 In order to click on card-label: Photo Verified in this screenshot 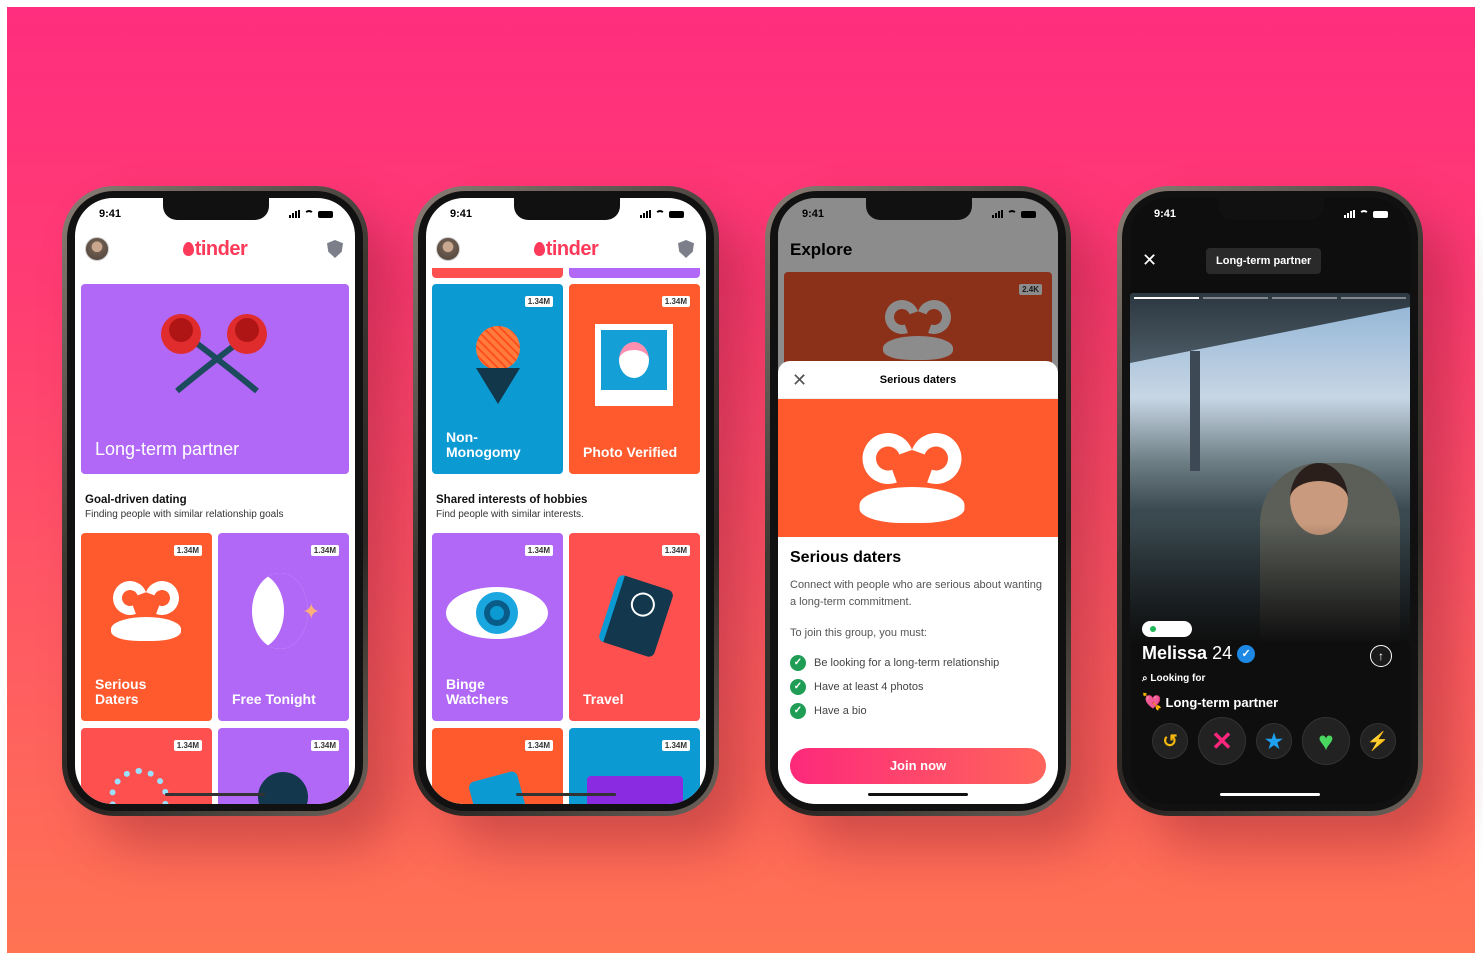, I will do `click(630, 452)`.